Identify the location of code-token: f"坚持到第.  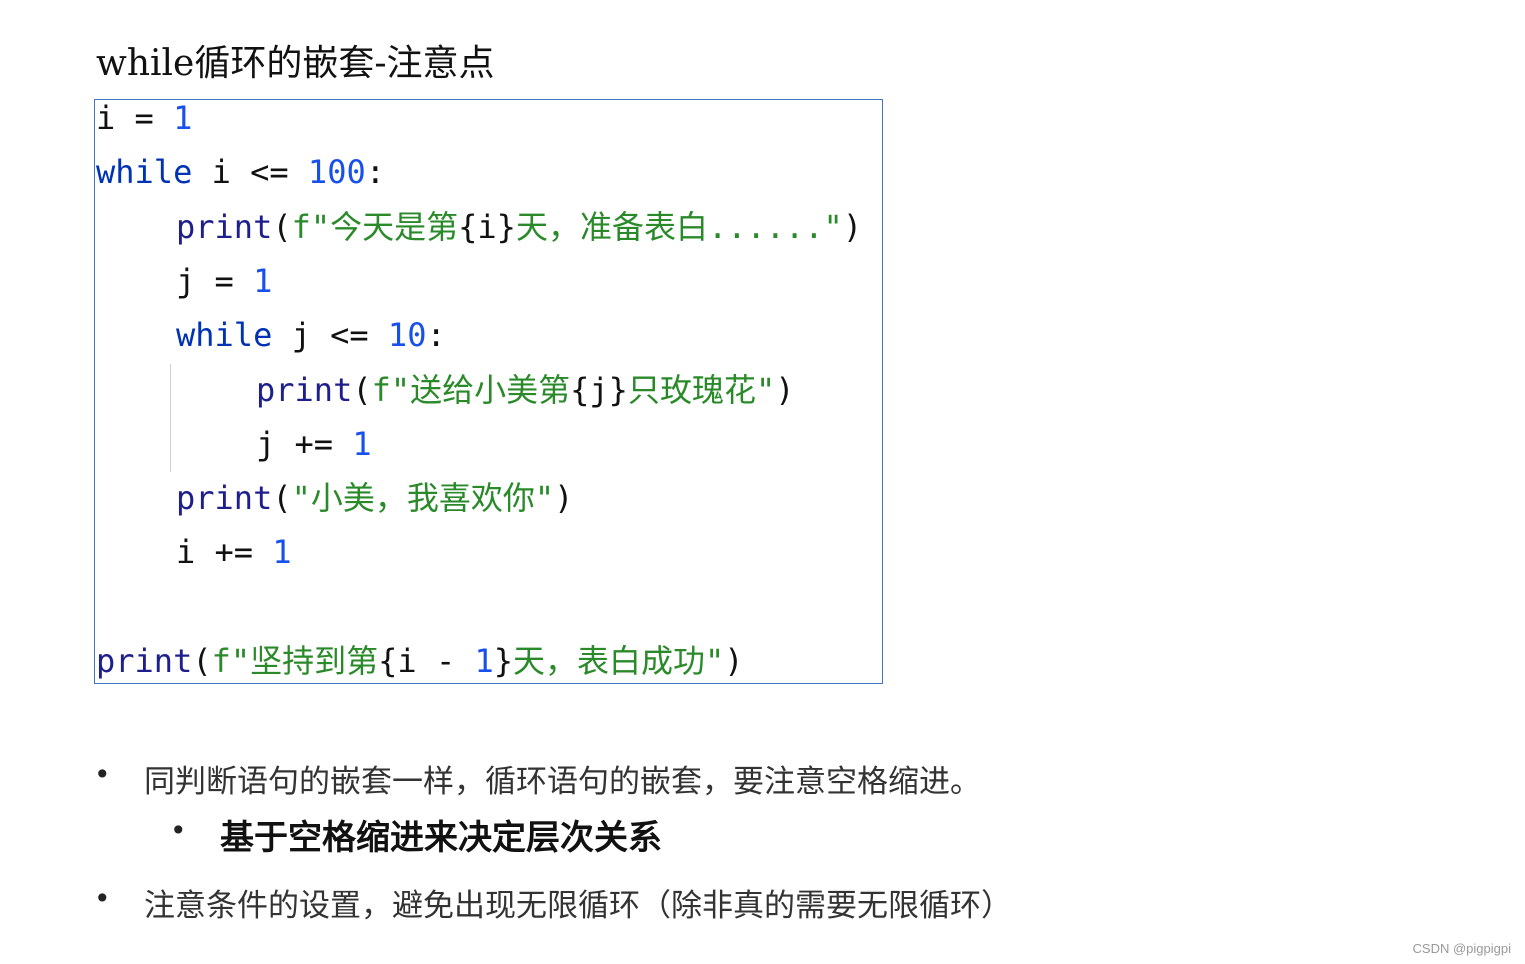
(295, 661).